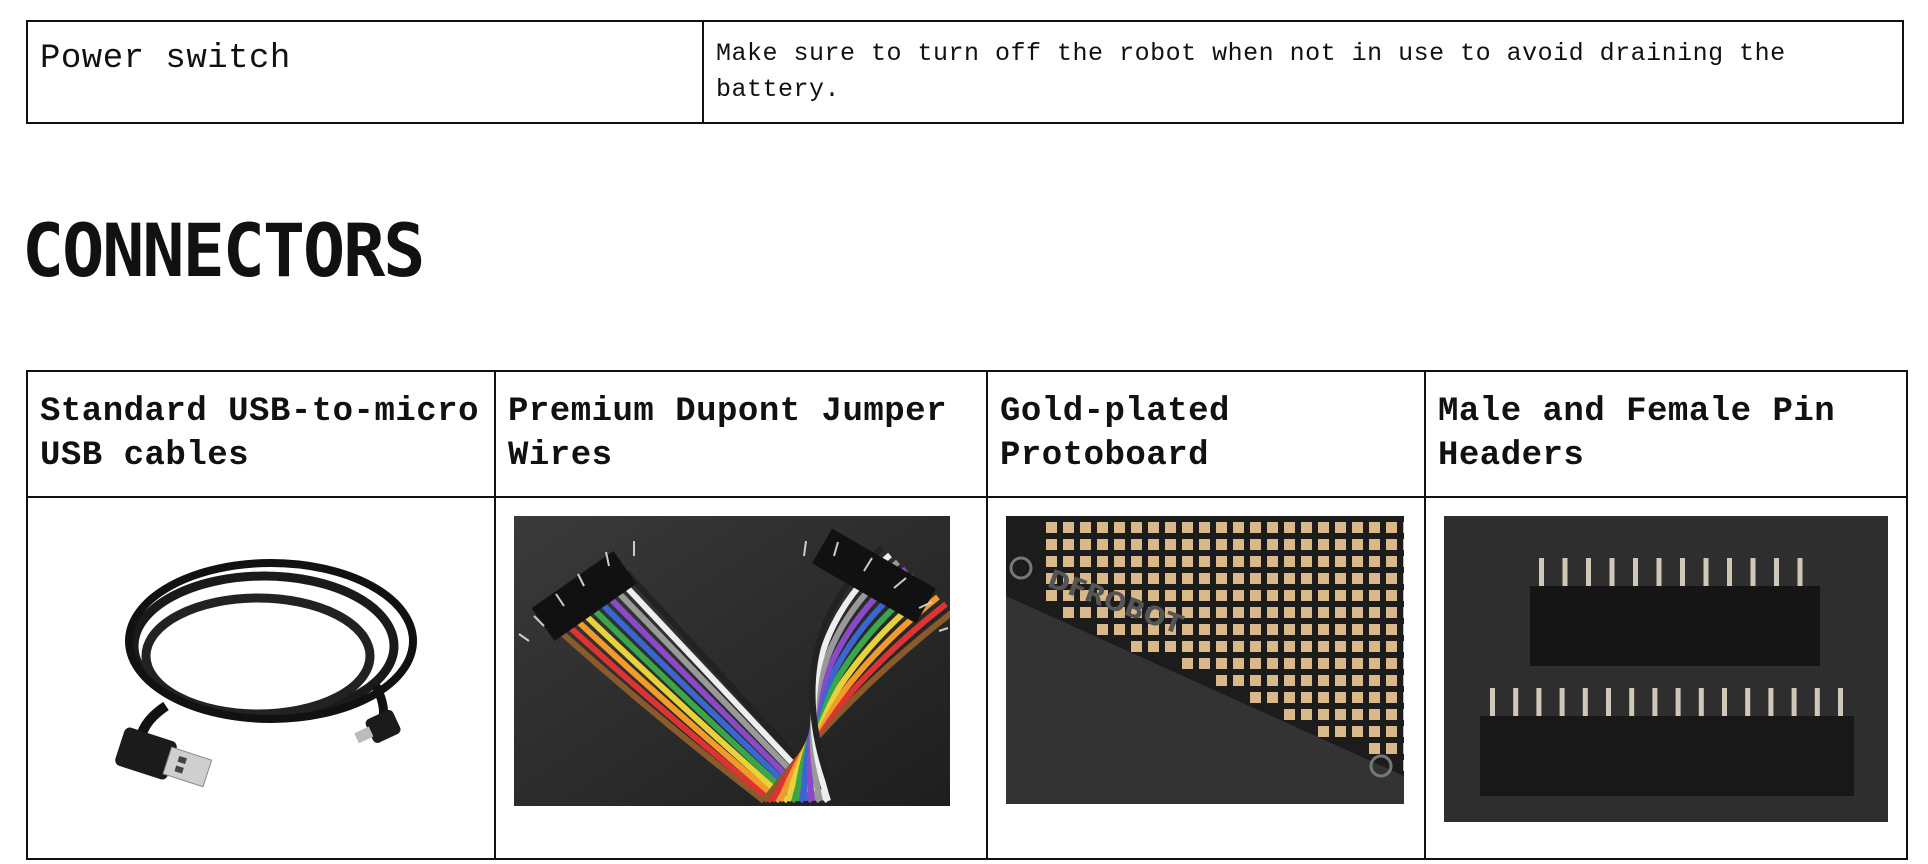  I want to click on pin-headers-cell, so click(1666, 678).